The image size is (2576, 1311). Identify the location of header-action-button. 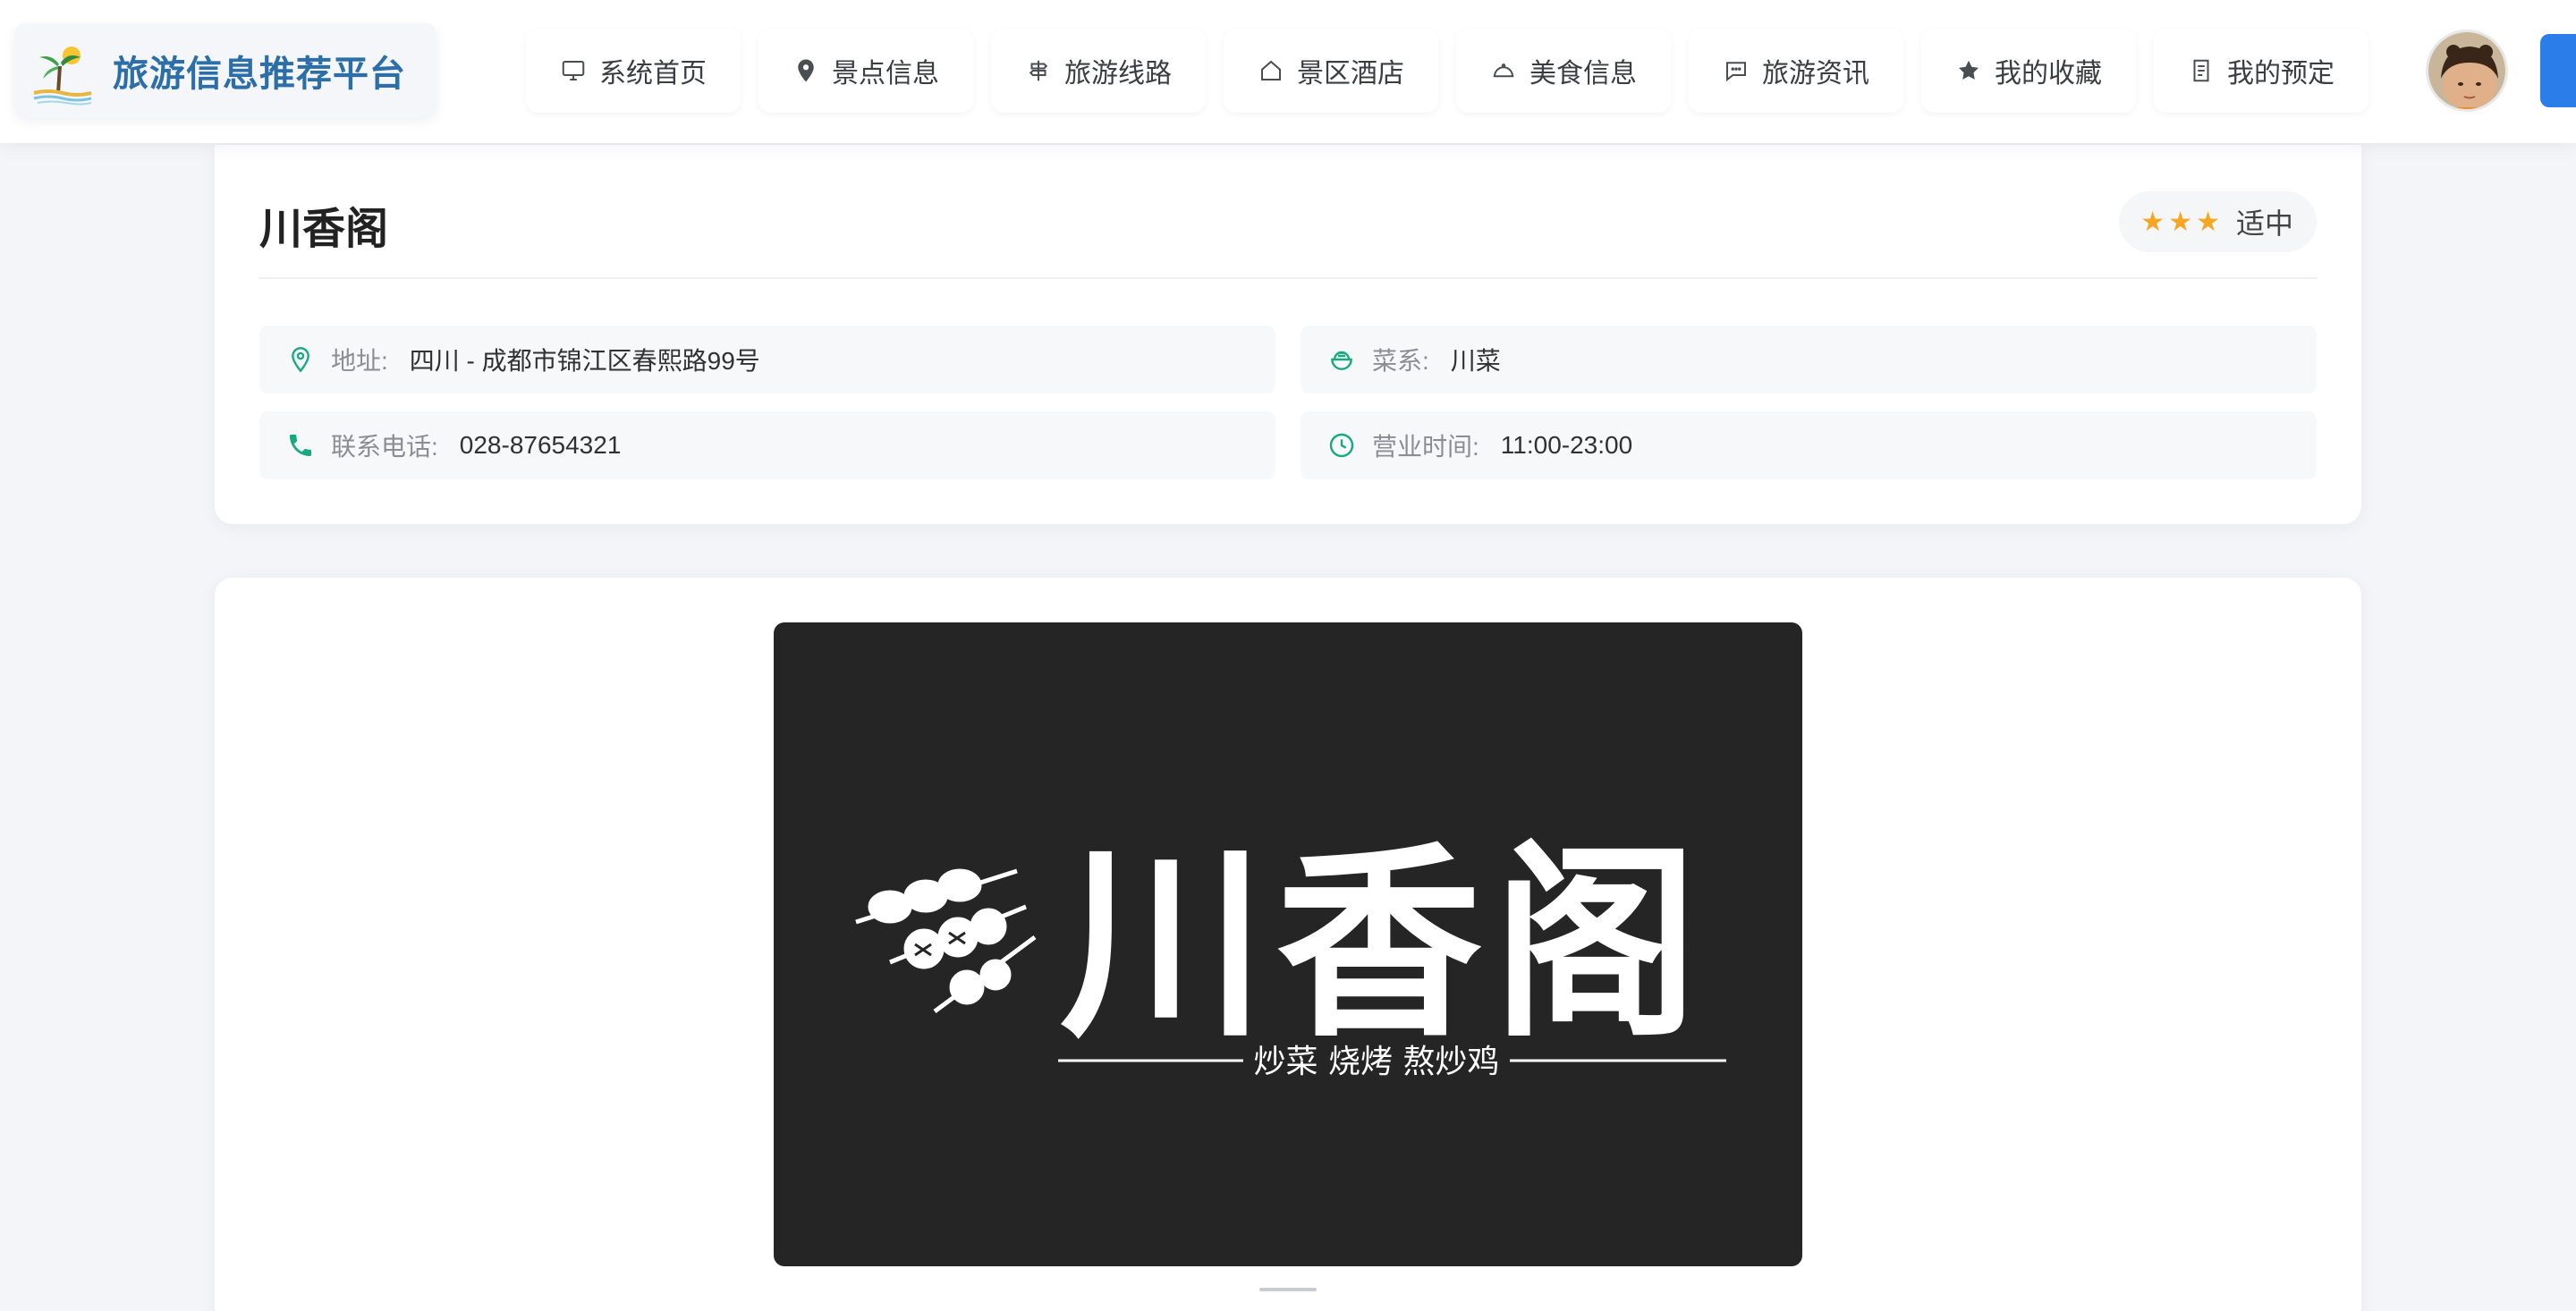
(2558, 70).